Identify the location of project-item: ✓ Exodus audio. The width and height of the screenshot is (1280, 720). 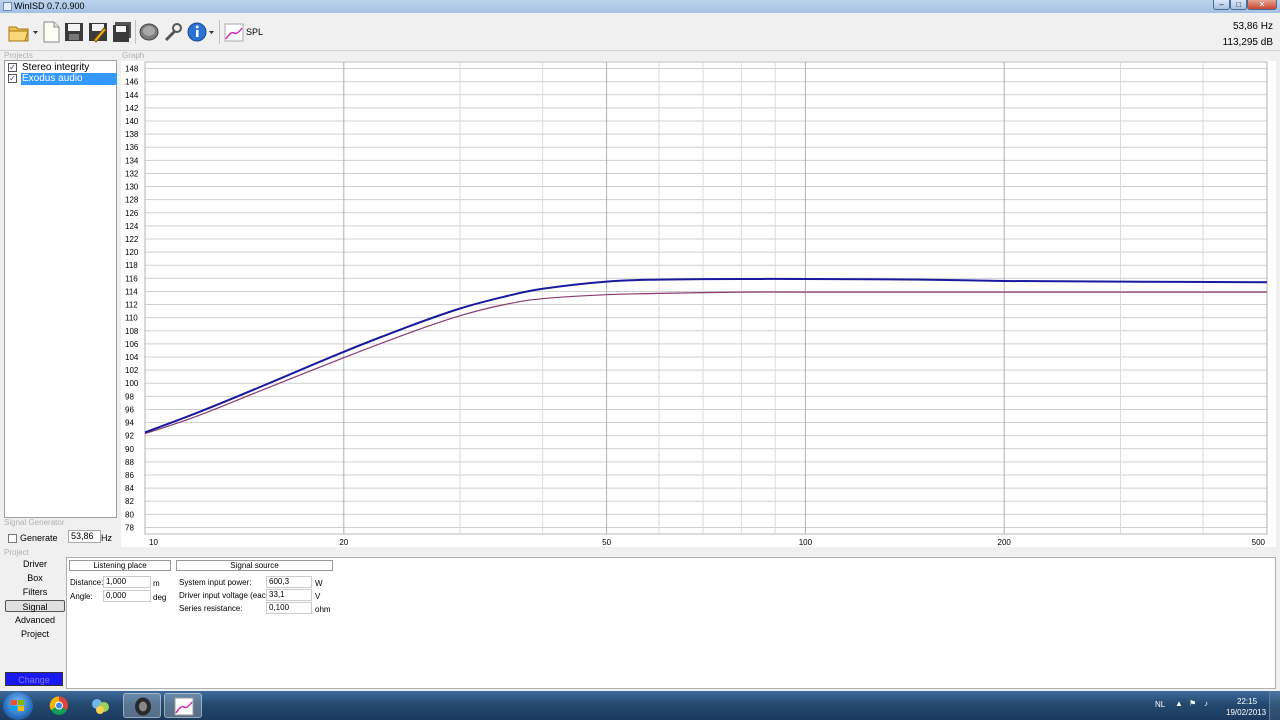
(62, 79).